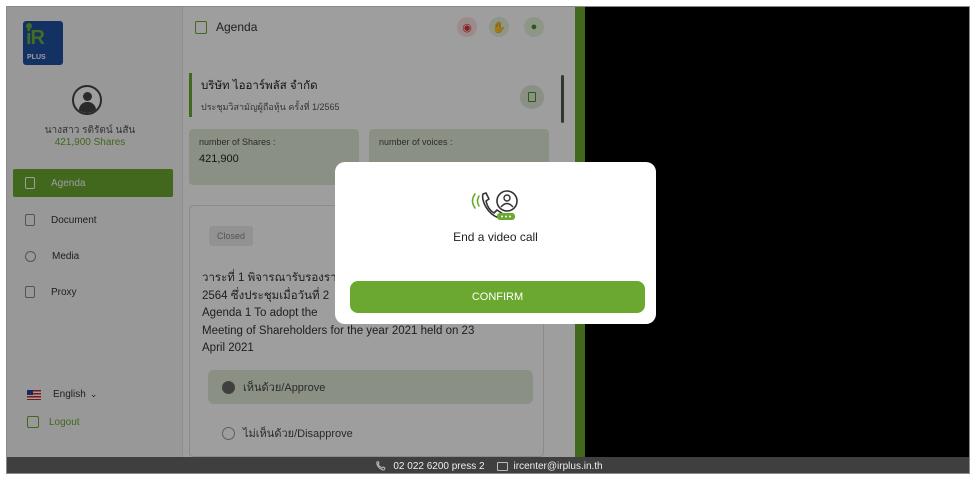 The height and width of the screenshot is (480, 976). Describe the element at coordinates (558, 466) in the screenshot. I see `support-email: ircenter@irplus.in.th` at that location.